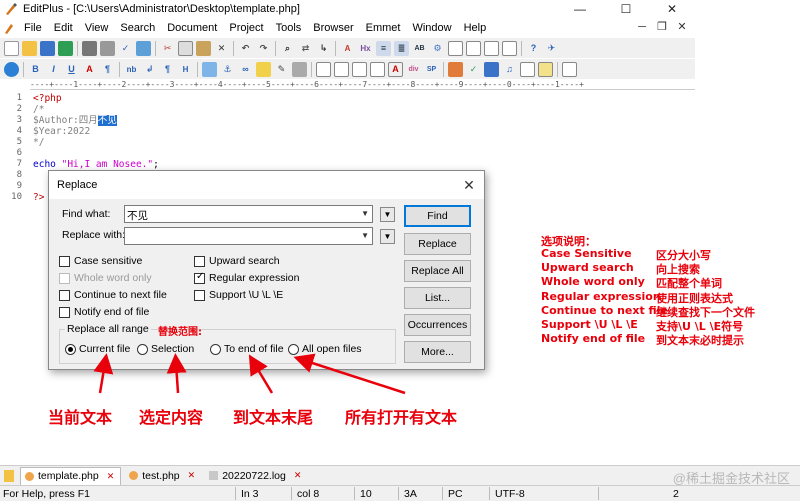  I want to click on menu-help: Help, so click(475, 28).